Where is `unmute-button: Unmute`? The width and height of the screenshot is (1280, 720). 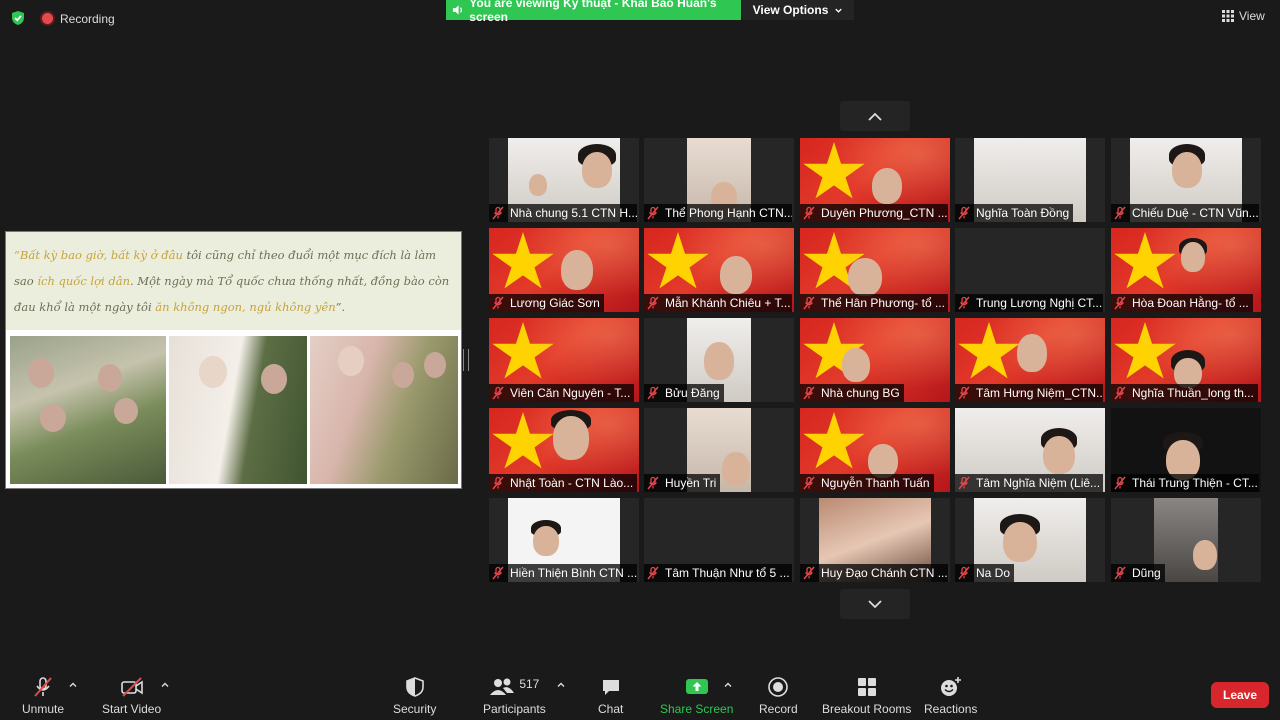 unmute-button: Unmute is located at coordinates (43, 696).